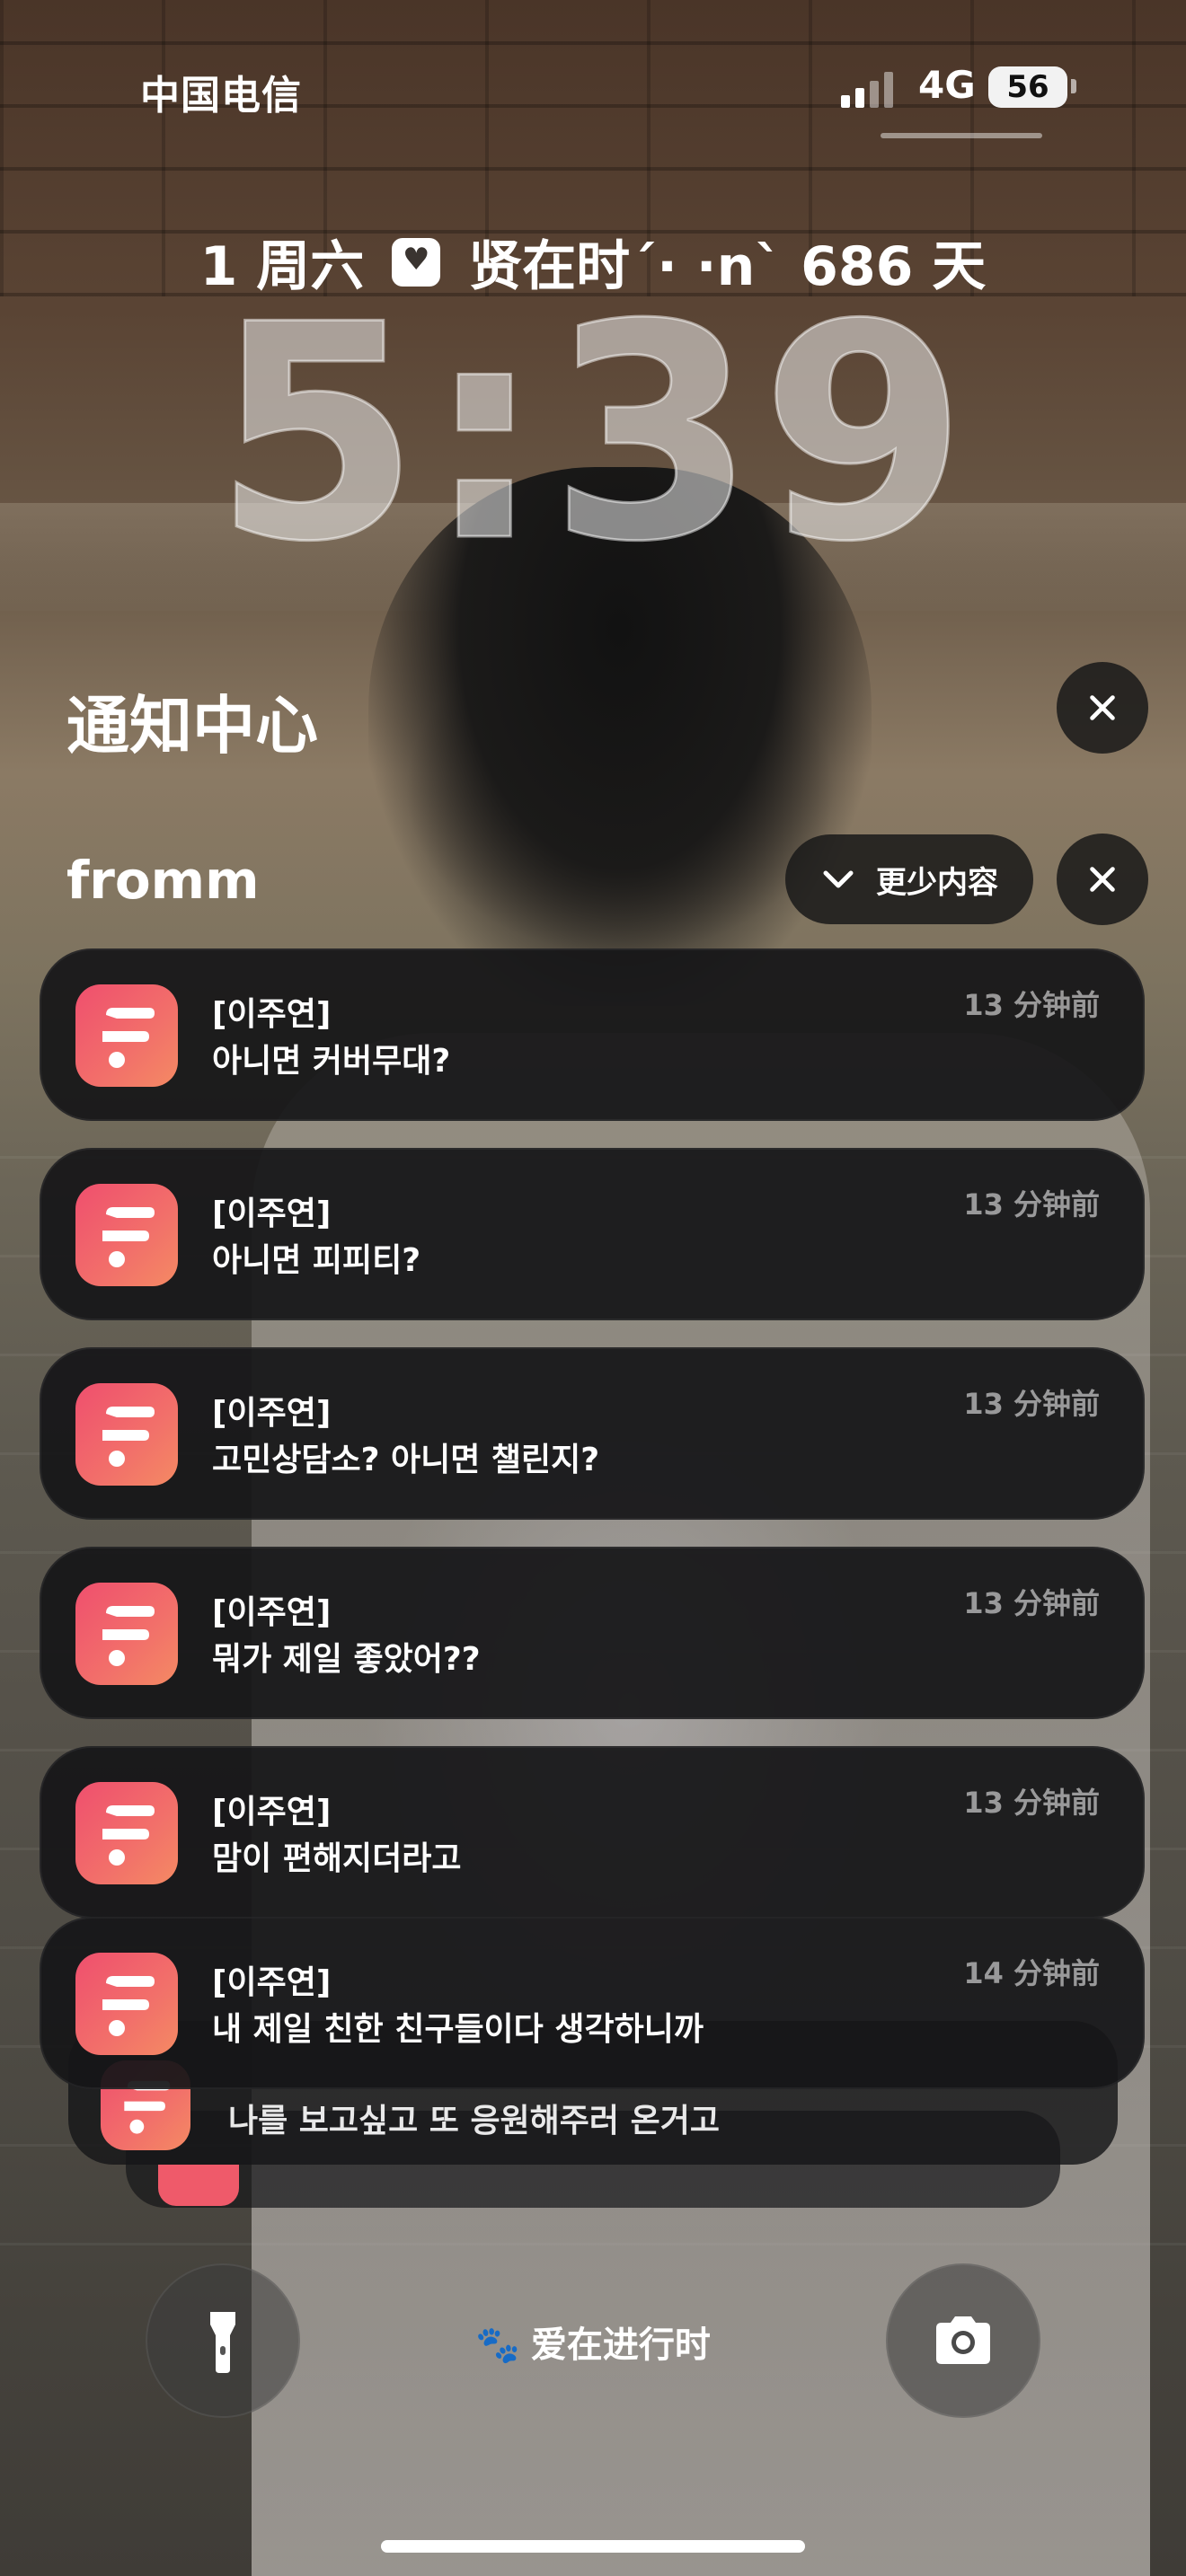  What do you see at coordinates (474, 2121) in the screenshot?
I see `notification-body: 나를 보고싶고 또 응원해주러 온거고` at bounding box center [474, 2121].